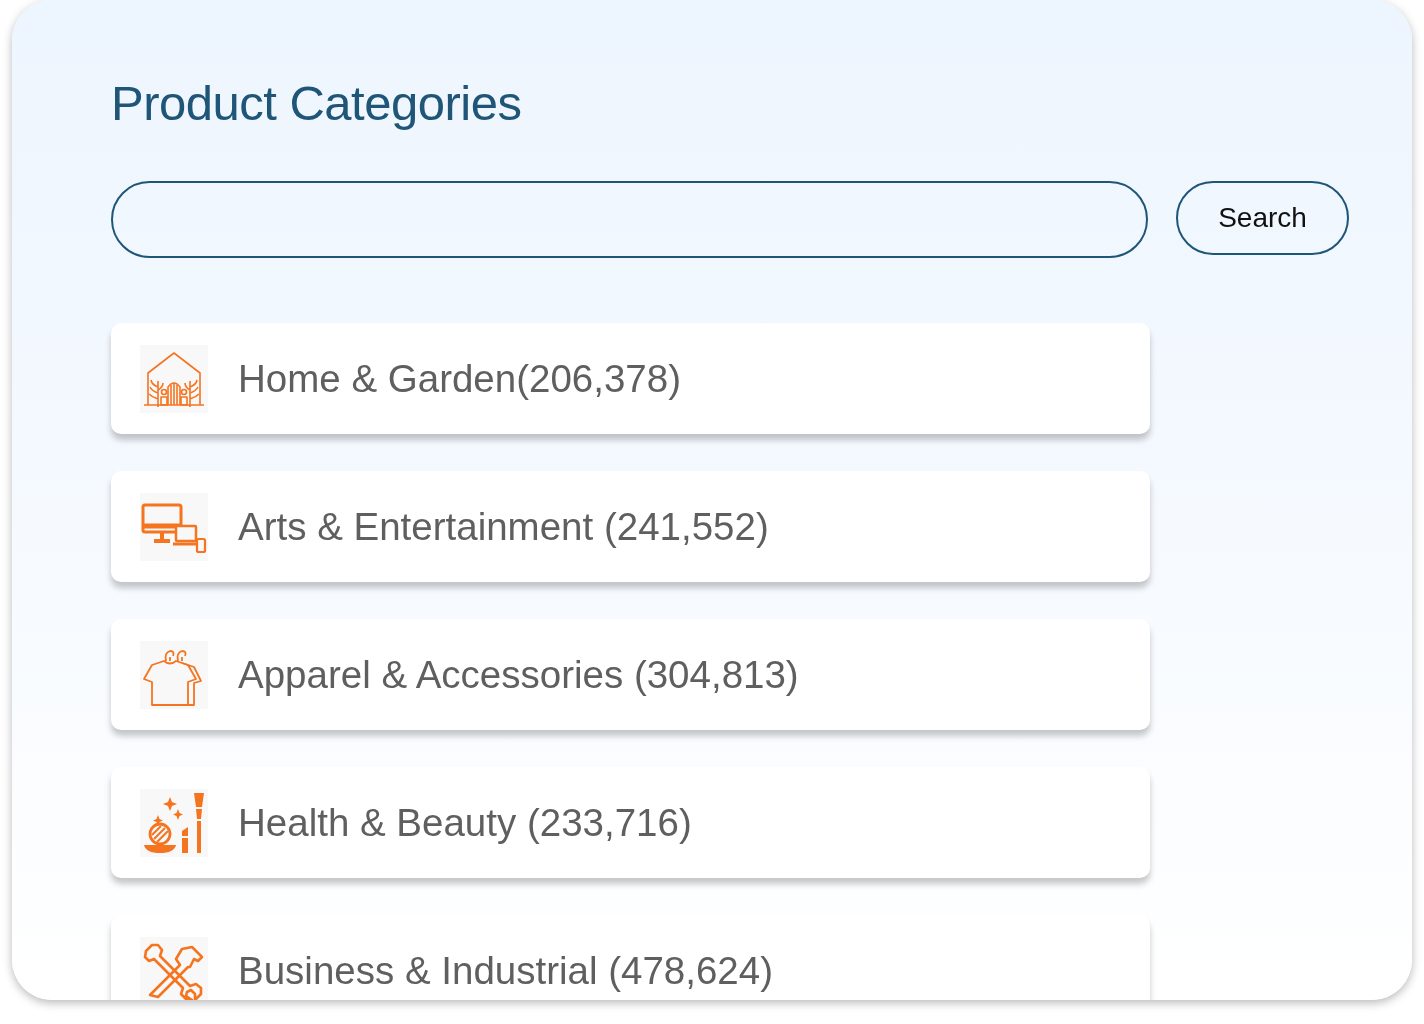 The image size is (1424, 1024). I want to click on shirts-icon, so click(174, 674).